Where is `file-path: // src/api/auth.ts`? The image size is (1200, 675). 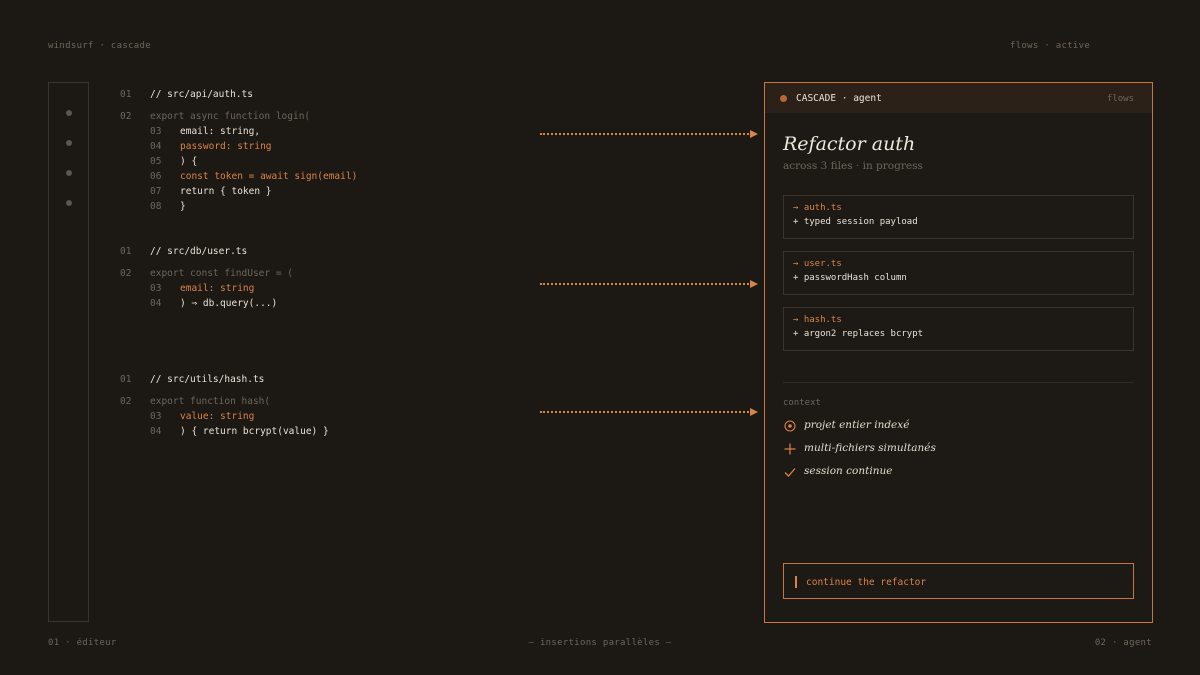 file-path: // src/api/auth.ts is located at coordinates (201, 94).